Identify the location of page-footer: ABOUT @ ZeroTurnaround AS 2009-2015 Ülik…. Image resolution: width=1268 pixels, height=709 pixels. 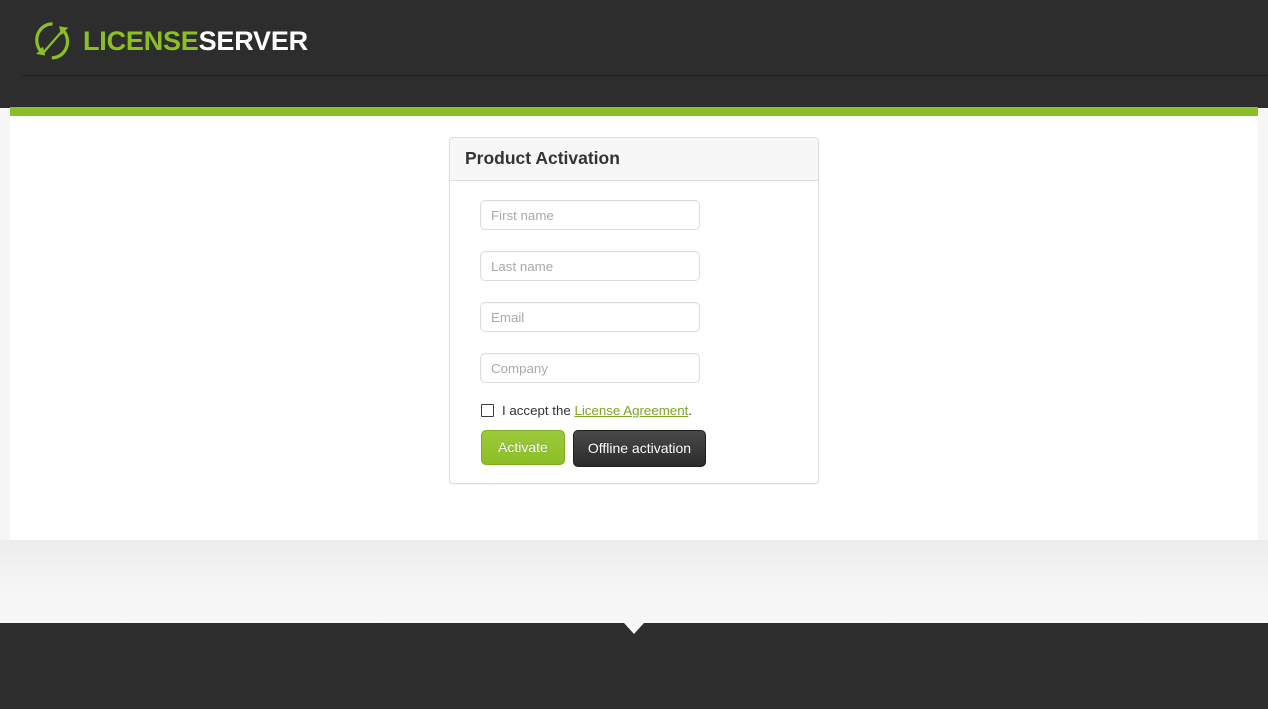
(634, 666).